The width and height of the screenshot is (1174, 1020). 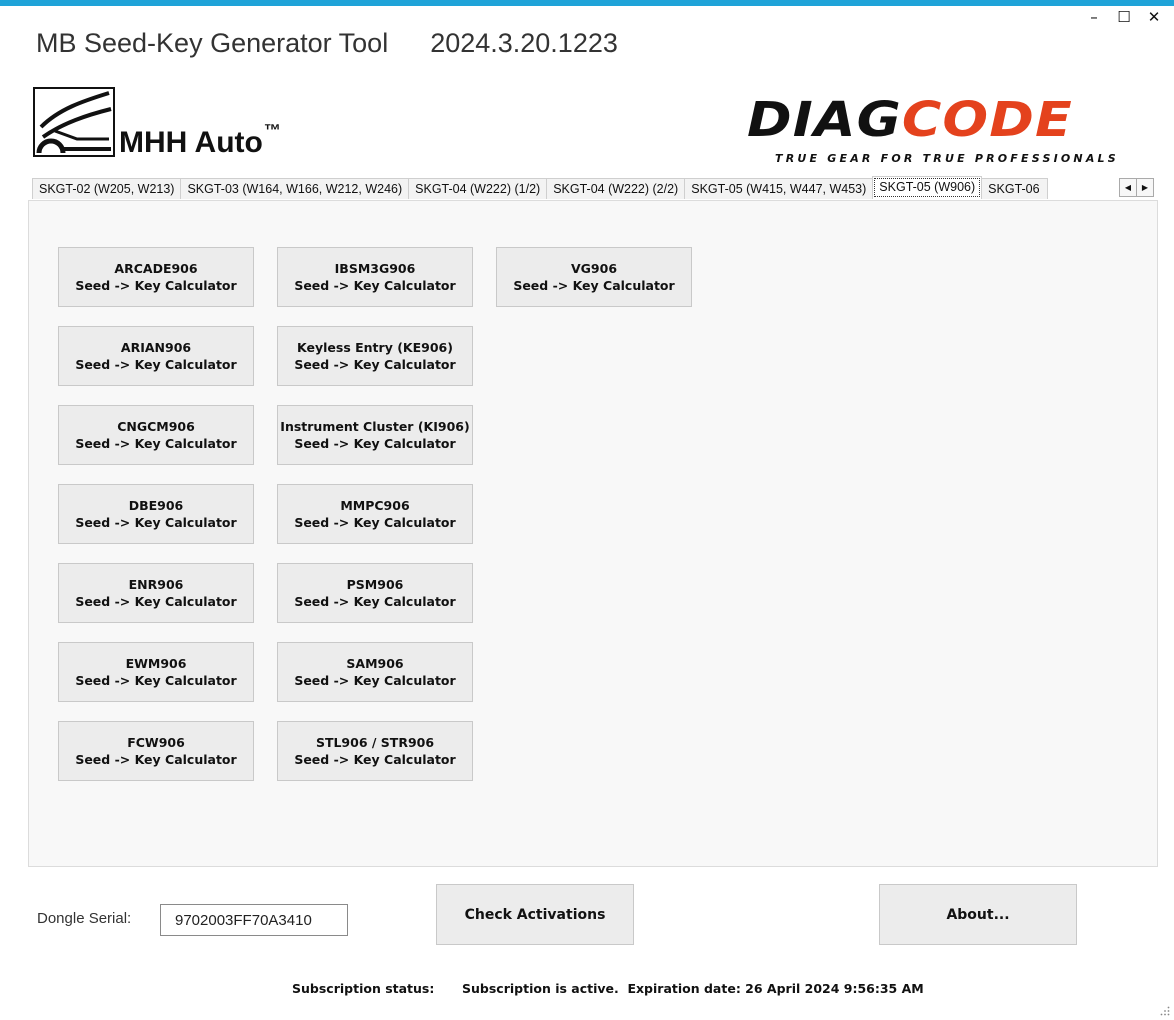 What do you see at coordinates (107, 188) in the screenshot?
I see `tab-skgt-02: SKGT-02 (W205, W213)` at bounding box center [107, 188].